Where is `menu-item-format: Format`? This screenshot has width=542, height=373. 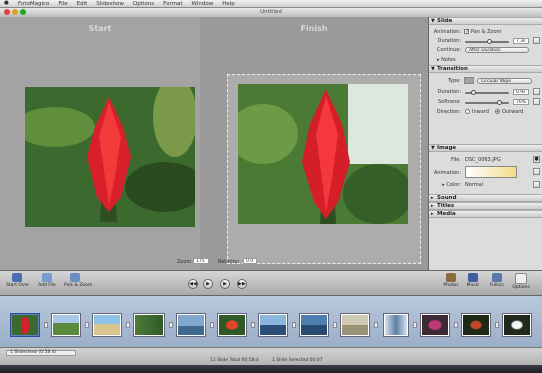
menu-item-format: Format is located at coordinates (172, 4).